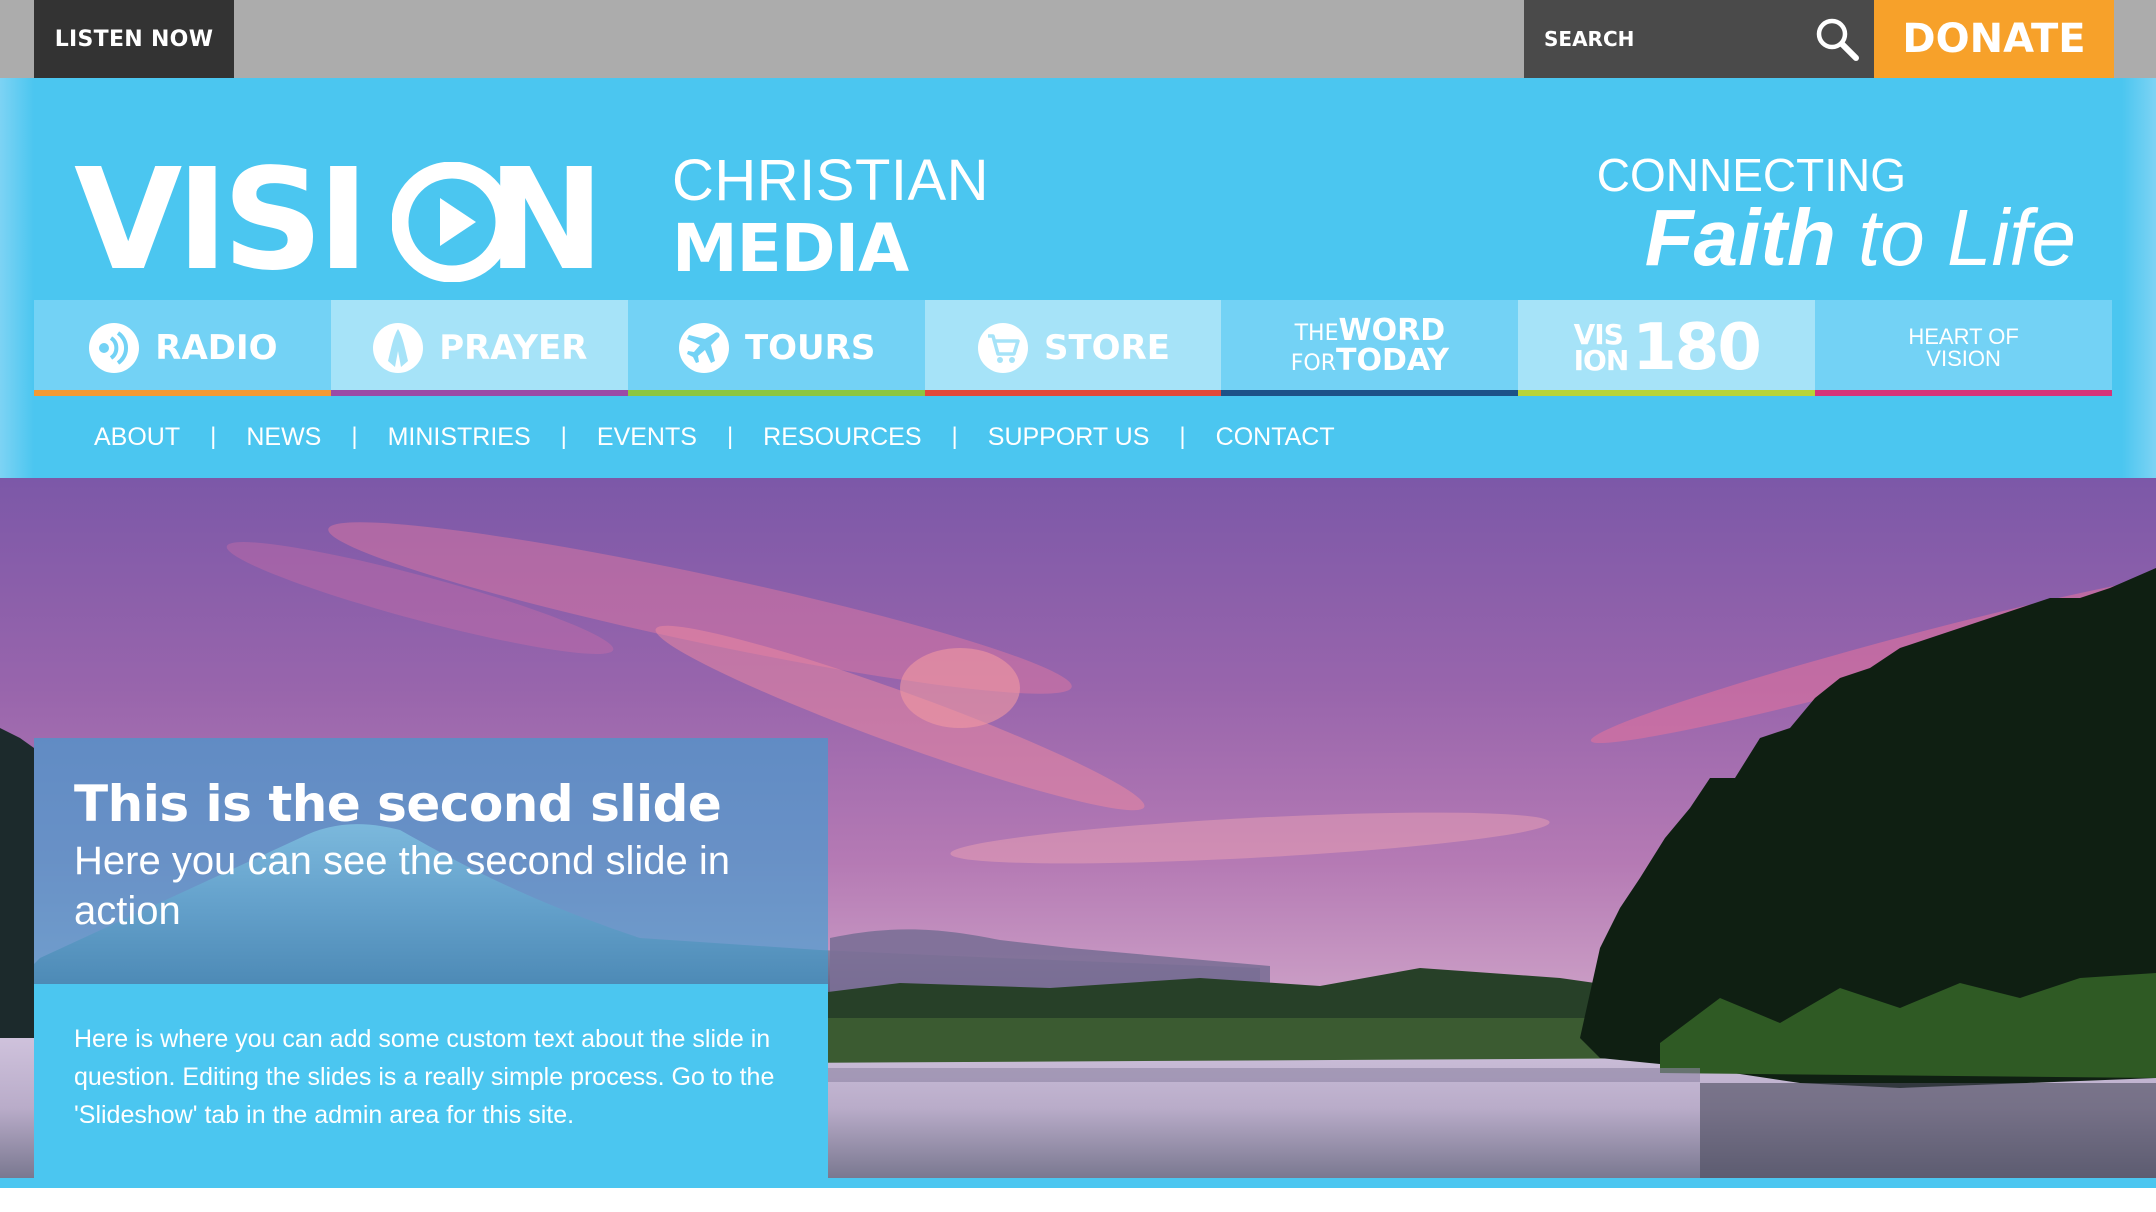  What do you see at coordinates (1078, 1183) in the screenshot?
I see `hero-bottom-border` at bounding box center [1078, 1183].